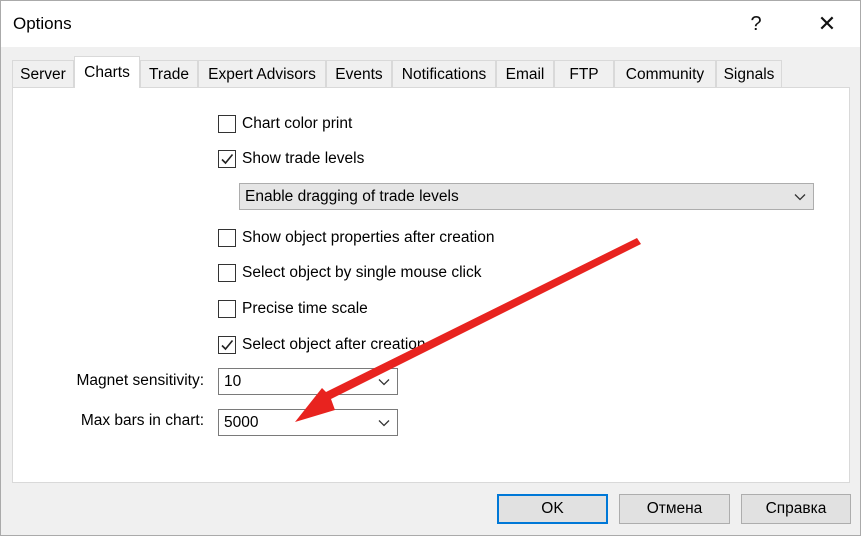 This screenshot has height=536, width=861. Describe the element at coordinates (142, 420) in the screenshot. I see `max-bars-label: Max bars in chart:` at that location.